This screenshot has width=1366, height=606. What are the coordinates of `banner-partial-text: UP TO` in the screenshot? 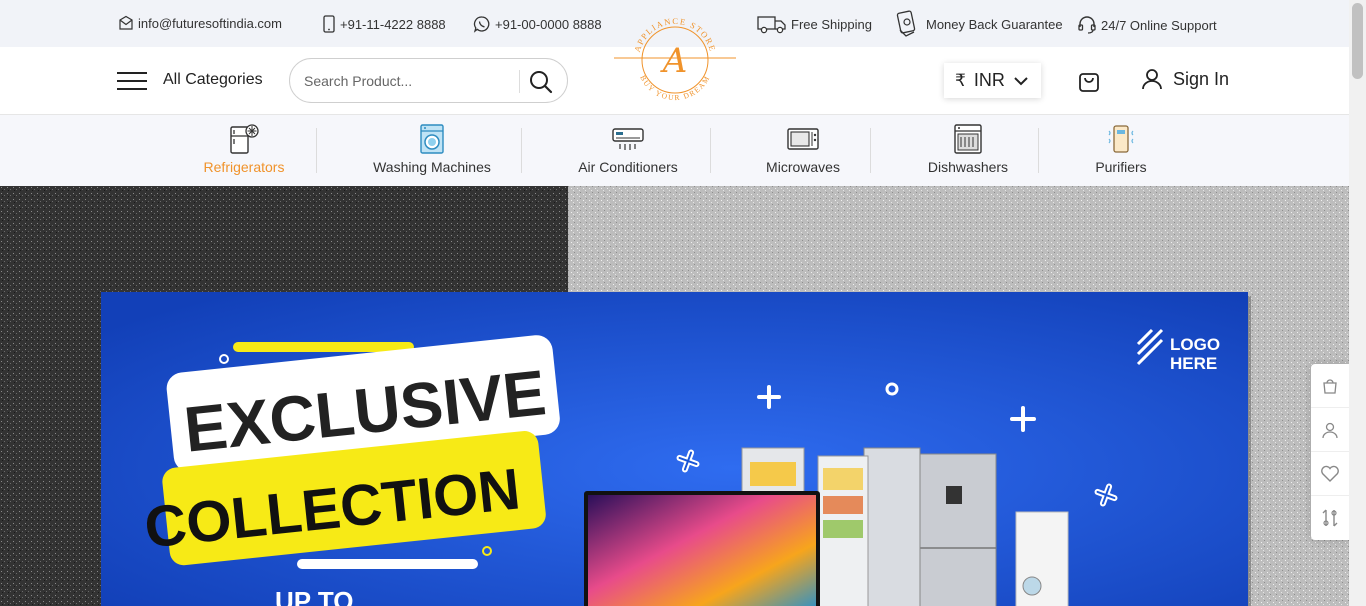 It's located at (314, 596).